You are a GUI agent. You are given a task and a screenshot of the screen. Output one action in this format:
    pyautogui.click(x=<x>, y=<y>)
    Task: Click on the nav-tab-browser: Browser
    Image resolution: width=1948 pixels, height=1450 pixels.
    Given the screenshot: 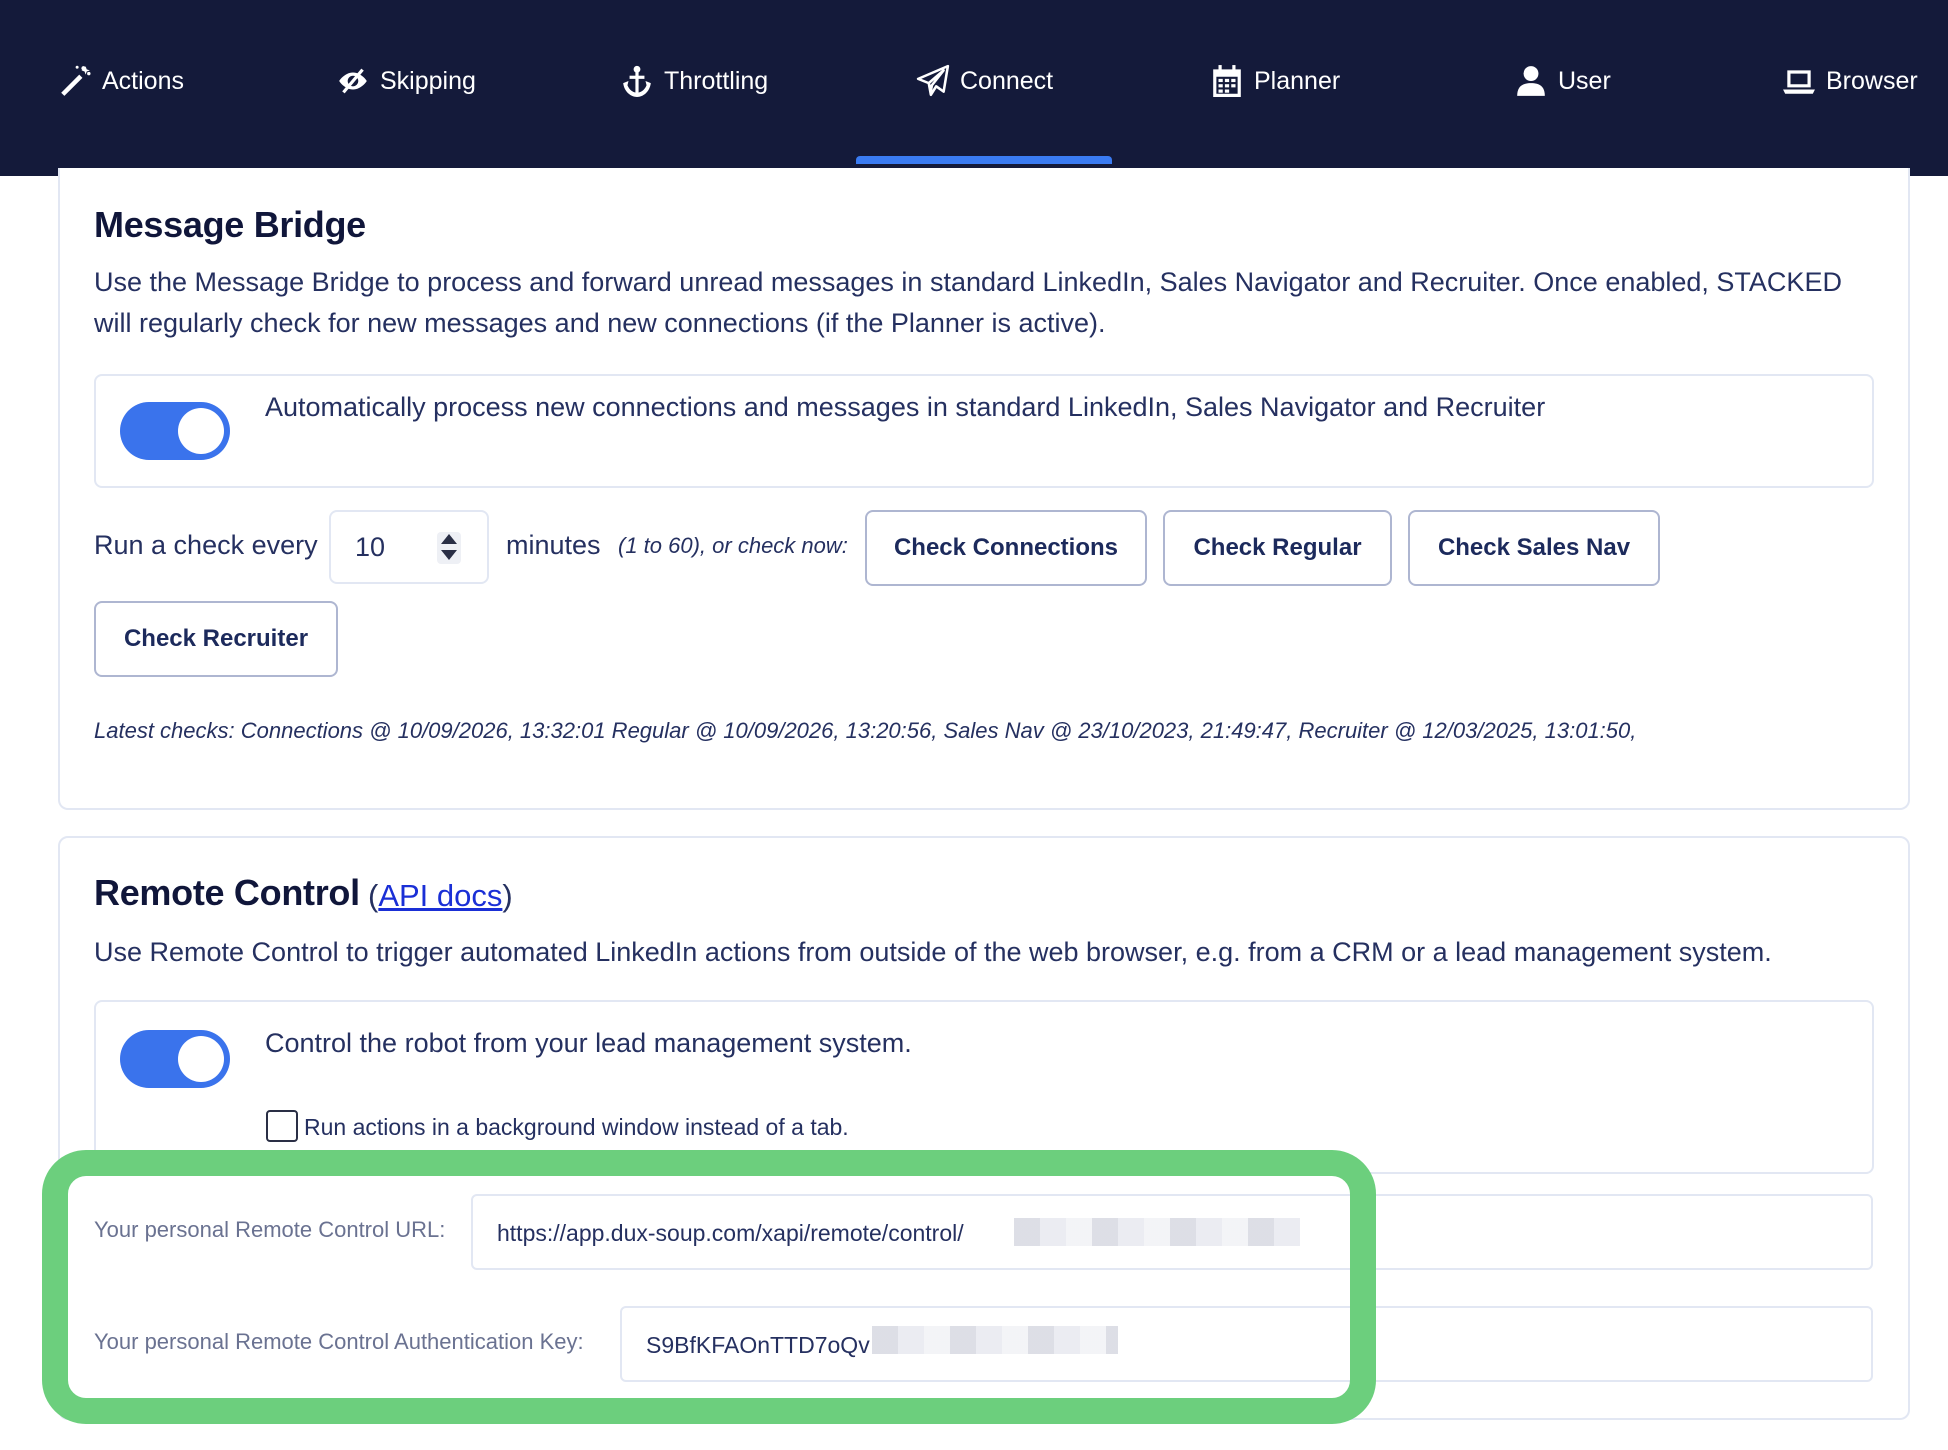 What is the action you would take?
    pyautogui.click(x=1850, y=81)
    